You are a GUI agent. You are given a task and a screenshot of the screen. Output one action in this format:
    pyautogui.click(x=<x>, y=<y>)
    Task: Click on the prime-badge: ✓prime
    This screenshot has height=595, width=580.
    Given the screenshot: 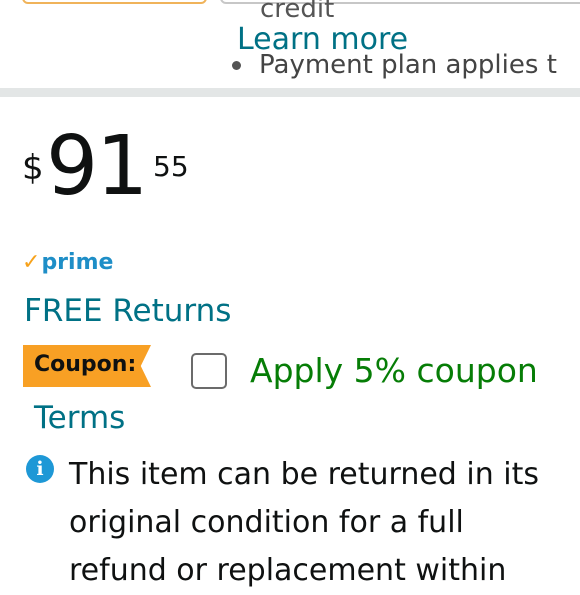 What is the action you would take?
    pyautogui.click(x=67, y=262)
    